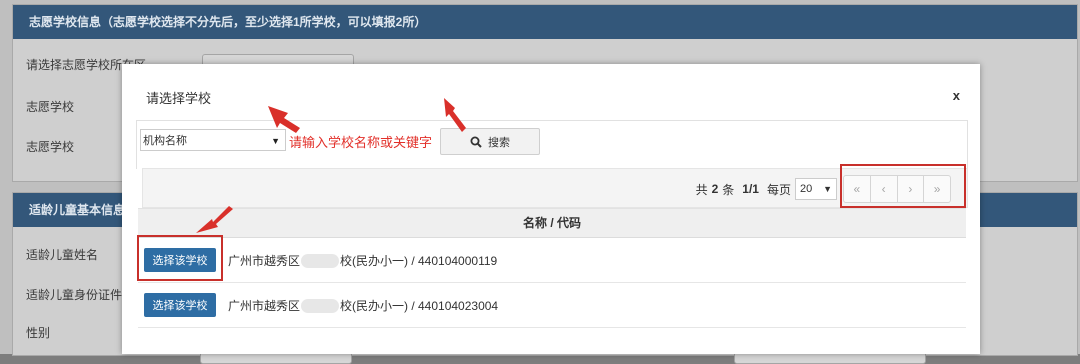  What do you see at coordinates (331, 165) in the screenshot?
I see `annotation-arrows` at bounding box center [331, 165].